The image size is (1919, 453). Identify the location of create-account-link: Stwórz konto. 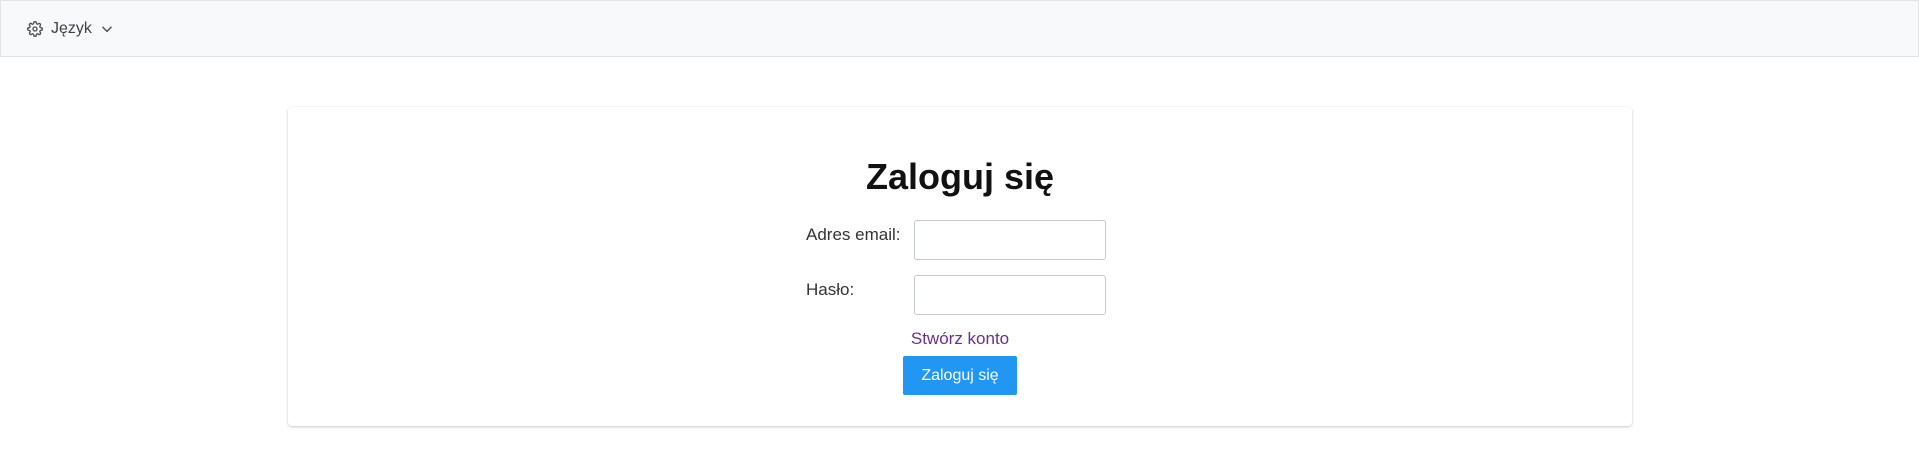
(960, 339).